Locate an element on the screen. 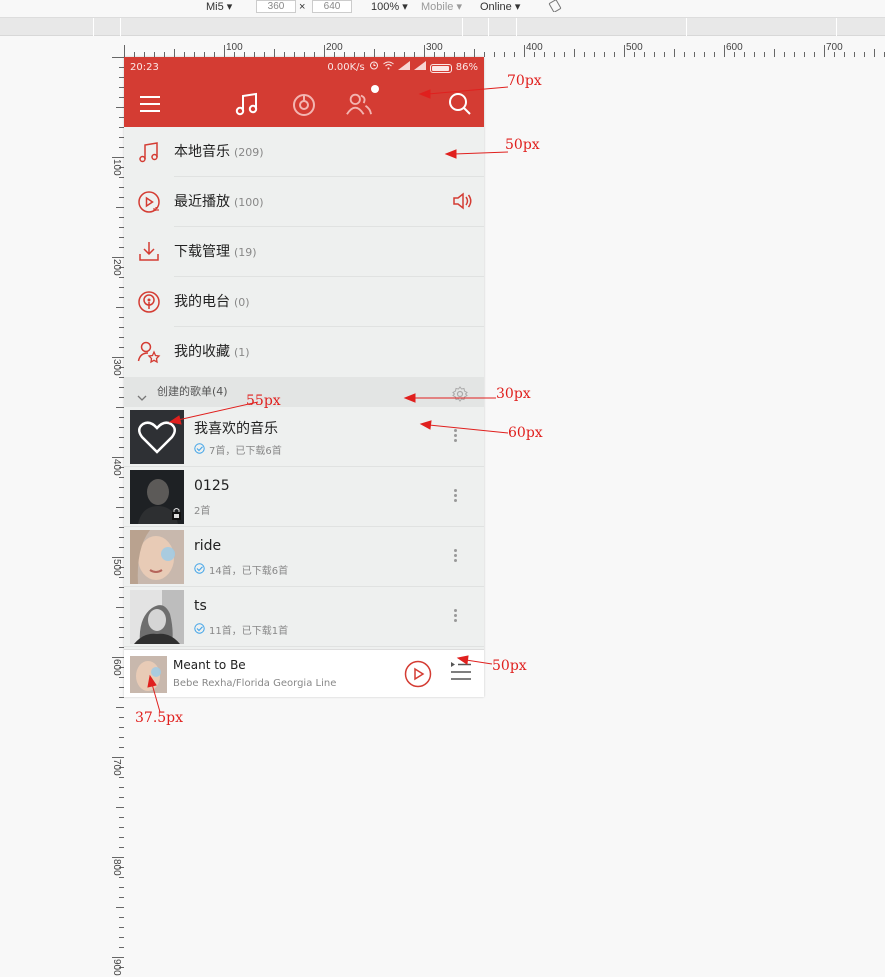 The image size is (885, 977). download-icon is located at coordinates (149, 252).